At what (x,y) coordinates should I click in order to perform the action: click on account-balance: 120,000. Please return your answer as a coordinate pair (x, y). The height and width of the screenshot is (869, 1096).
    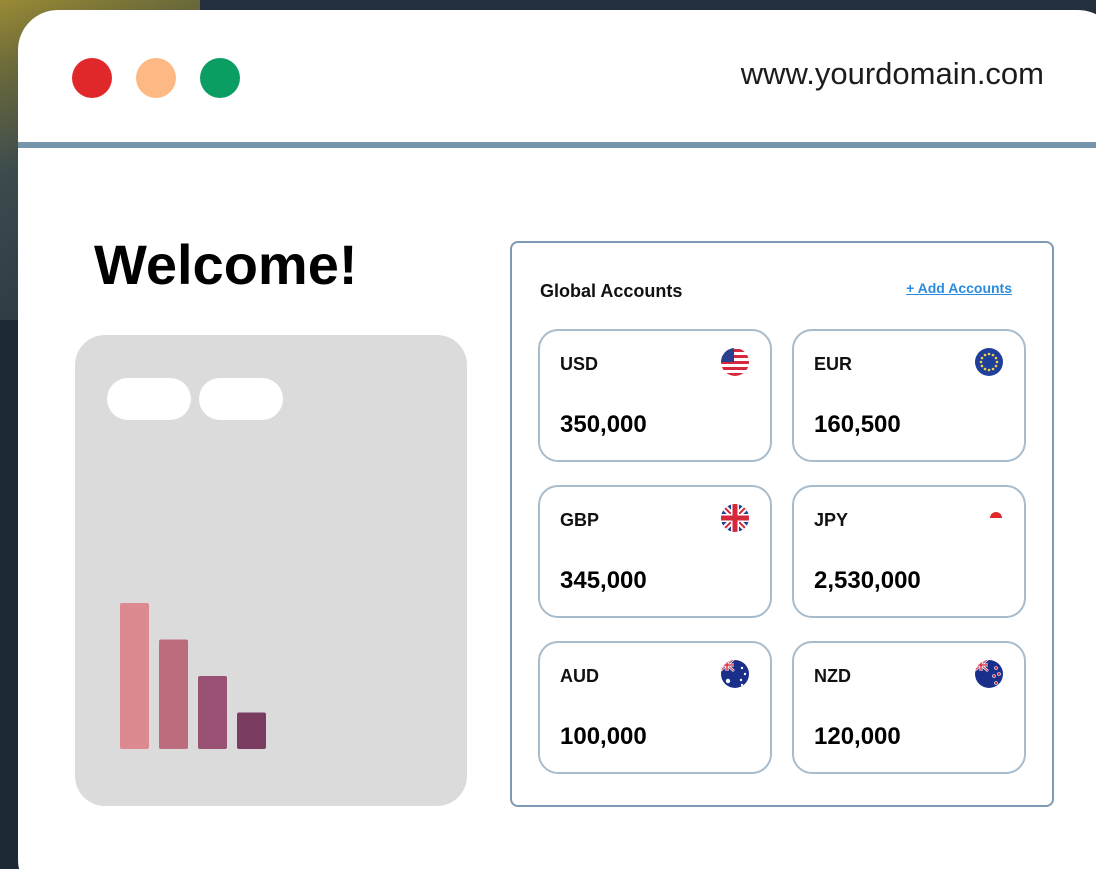
    Looking at the image, I should click on (857, 736).